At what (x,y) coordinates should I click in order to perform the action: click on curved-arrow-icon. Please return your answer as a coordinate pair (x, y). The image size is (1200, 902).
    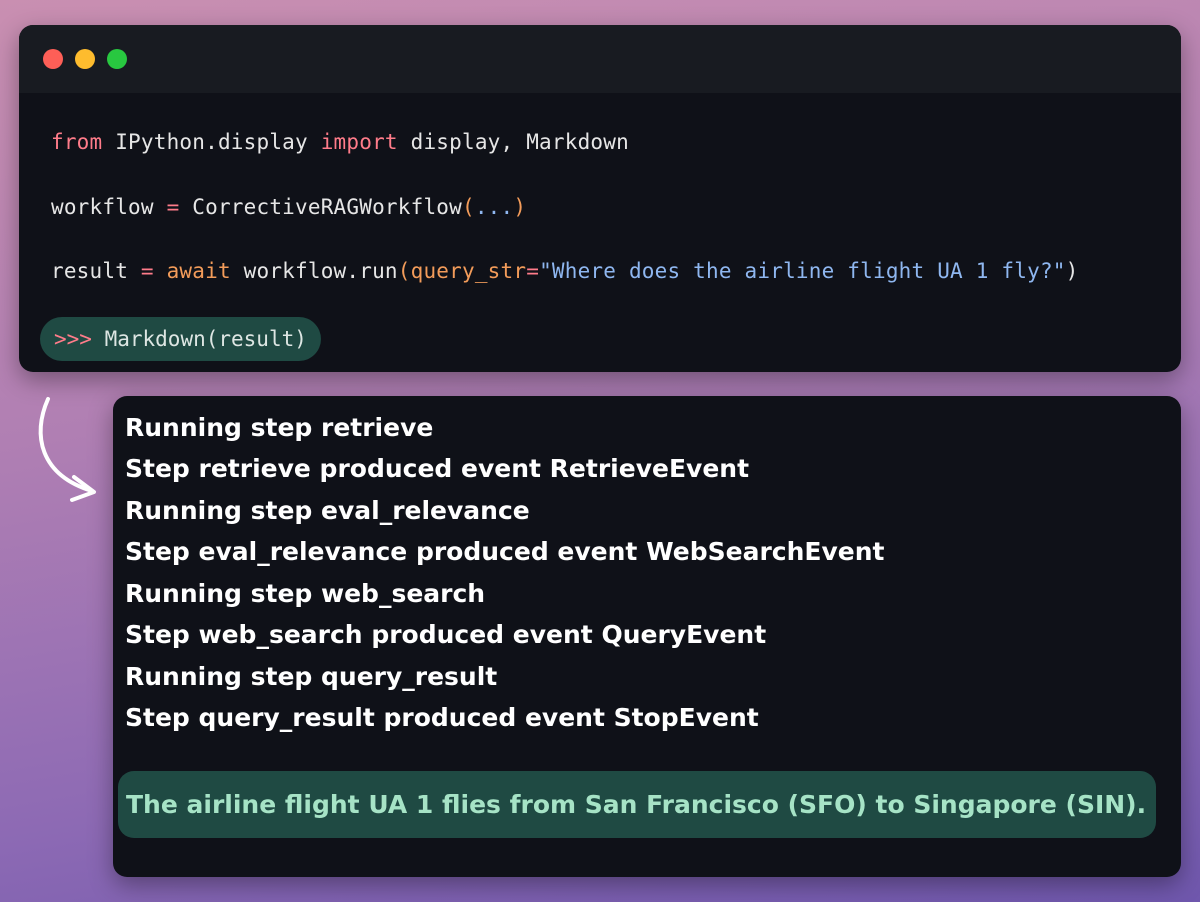
    Looking at the image, I should click on (67, 449).